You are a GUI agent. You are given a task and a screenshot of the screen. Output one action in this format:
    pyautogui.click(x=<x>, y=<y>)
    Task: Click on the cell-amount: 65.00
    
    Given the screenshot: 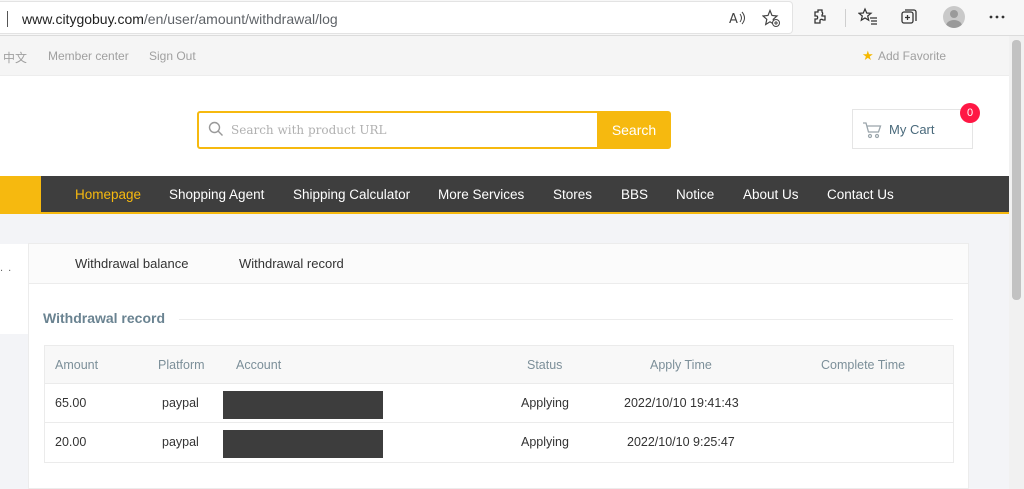 What is the action you would take?
    pyautogui.click(x=71, y=403)
    